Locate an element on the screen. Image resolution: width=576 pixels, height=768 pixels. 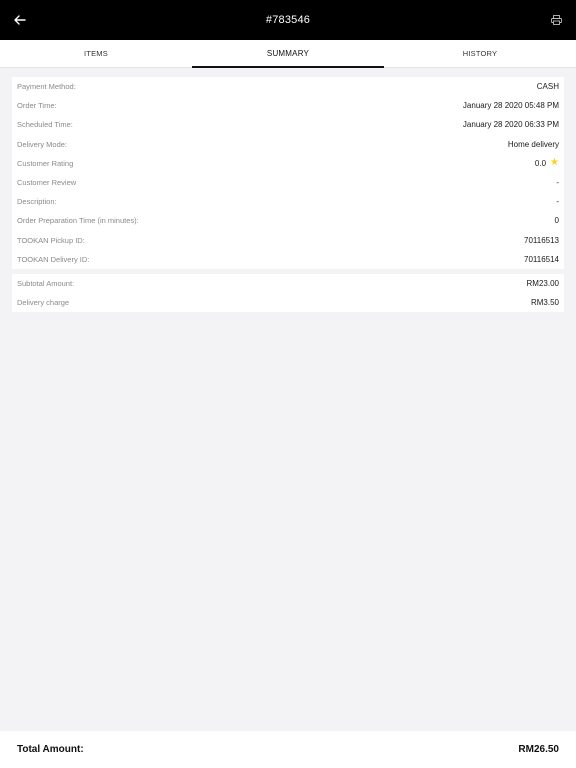
detail-row-delivery-mode: Delivery Mode: Home delivery is located at coordinates (288, 144).